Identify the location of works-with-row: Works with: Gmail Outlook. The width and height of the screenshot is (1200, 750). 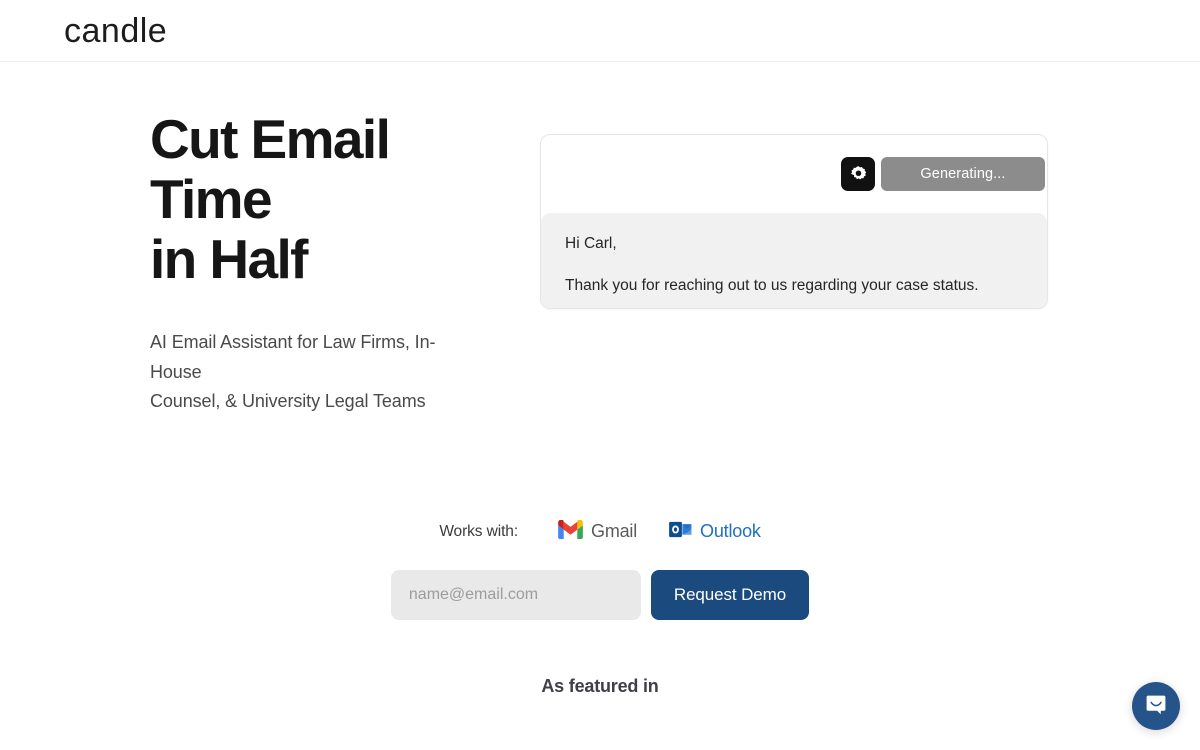
(600, 531).